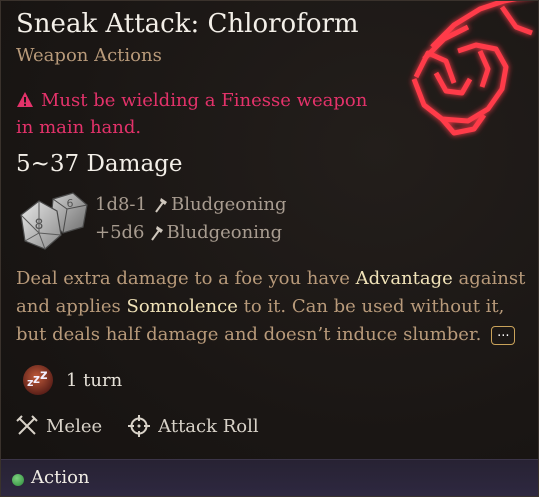  What do you see at coordinates (25, 99) in the screenshot?
I see `warning-triangle-icon` at bounding box center [25, 99].